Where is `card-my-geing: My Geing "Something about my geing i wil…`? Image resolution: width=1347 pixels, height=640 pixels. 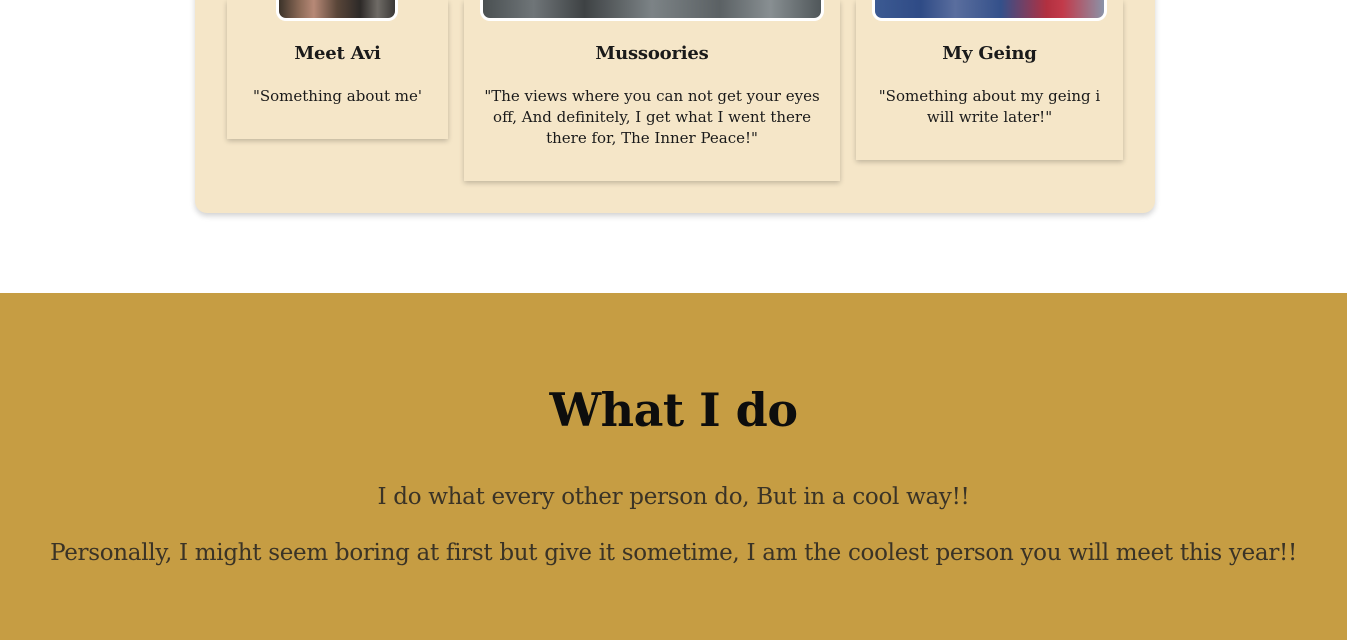
card-my-geing: My Geing "Something about my geing i wil… is located at coordinates (989, 80).